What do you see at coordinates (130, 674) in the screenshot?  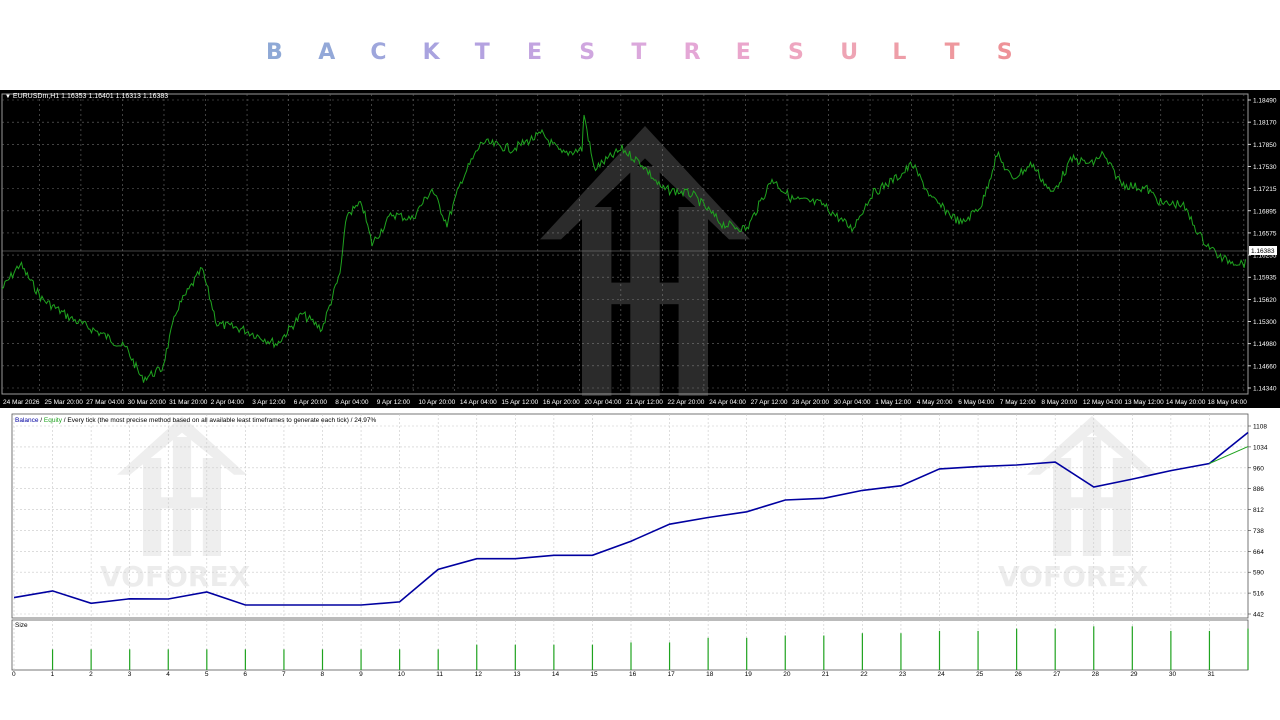 I see `balance-x-tick: 3` at bounding box center [130, 674].